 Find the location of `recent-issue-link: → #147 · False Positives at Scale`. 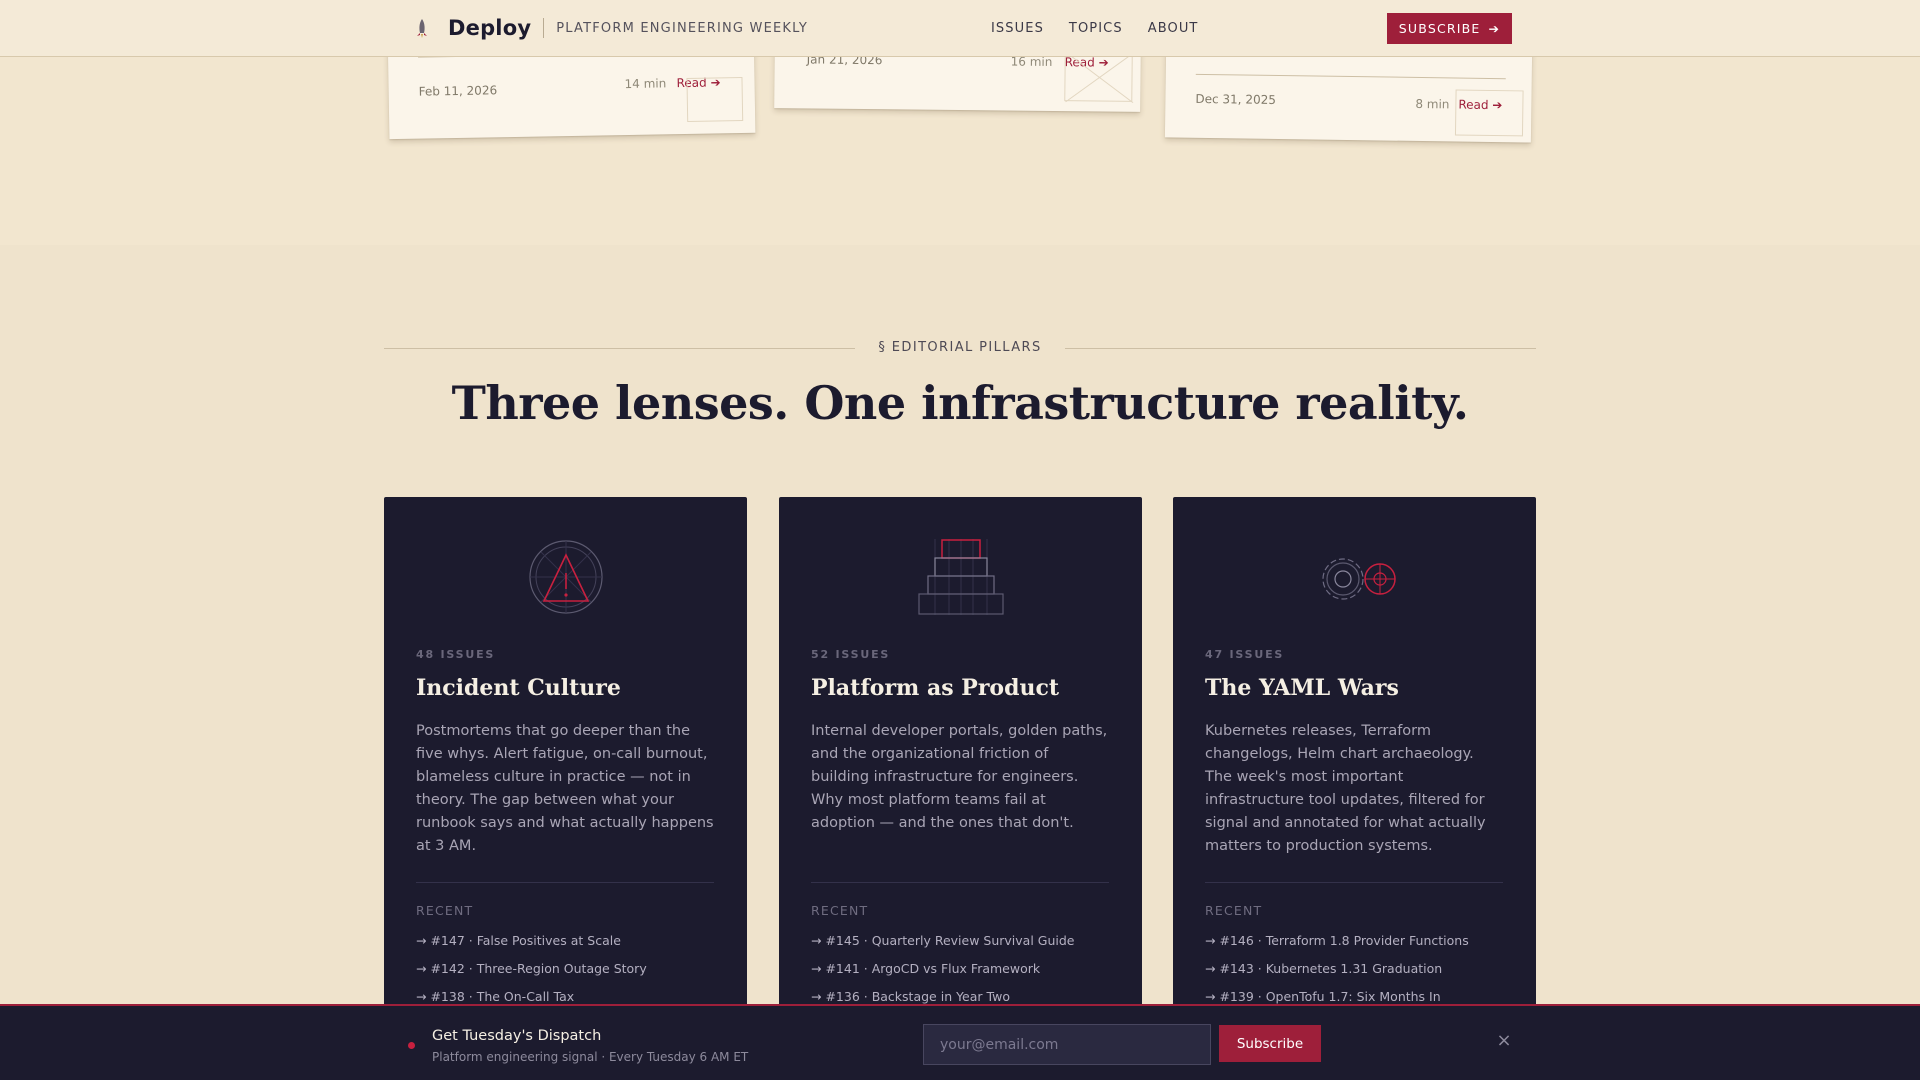

recent-issue-link: → #147 · False Positives at Scale is located at coordinates (518, 940).